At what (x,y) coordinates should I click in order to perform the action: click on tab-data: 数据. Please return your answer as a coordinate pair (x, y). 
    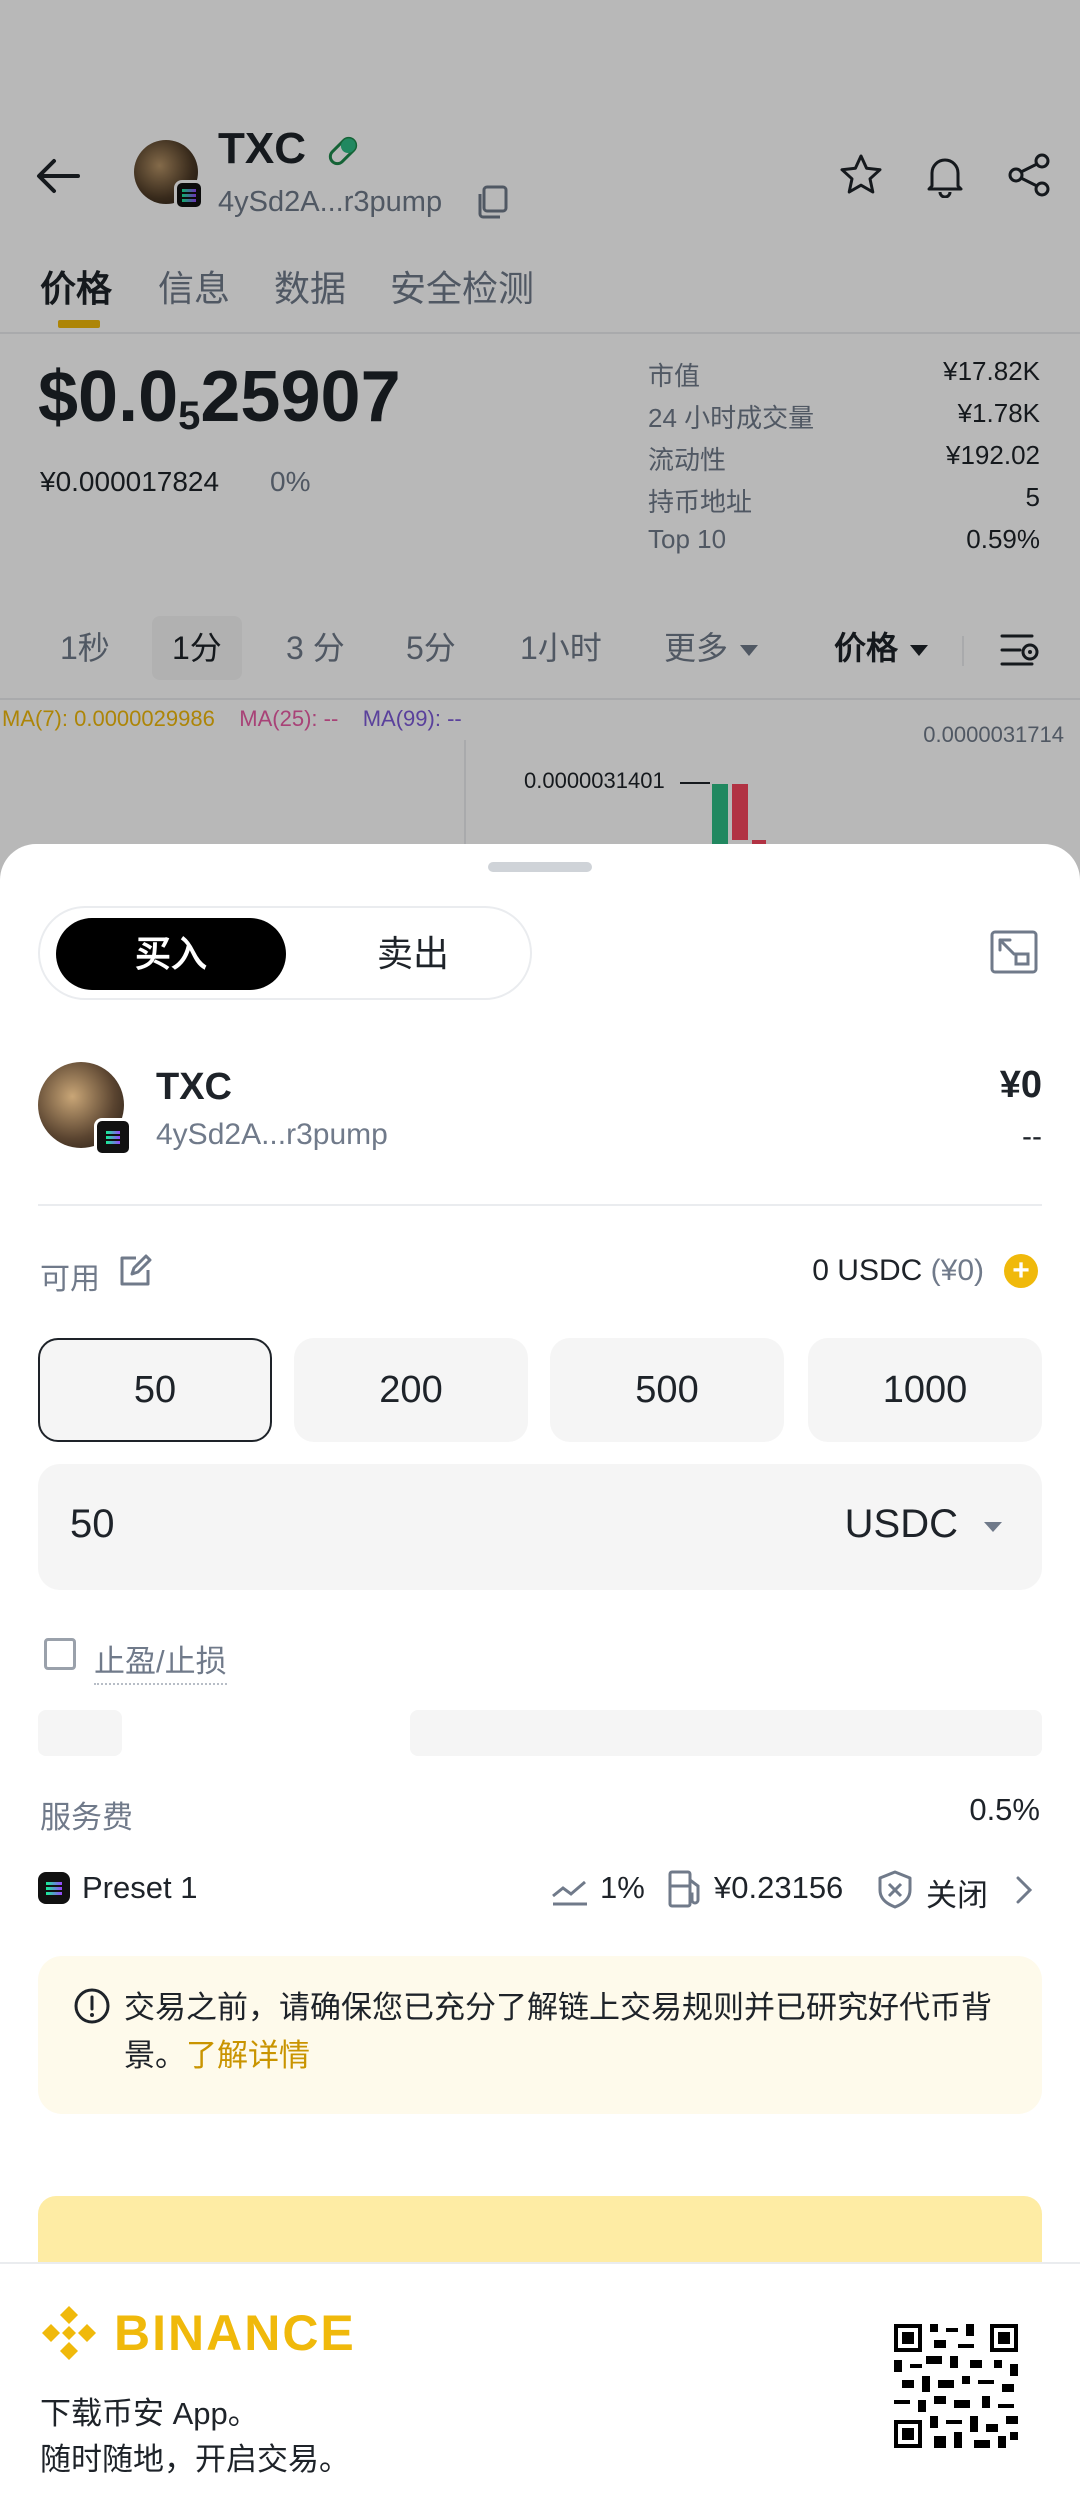
    Looking at the image, I should click on (310, 286).